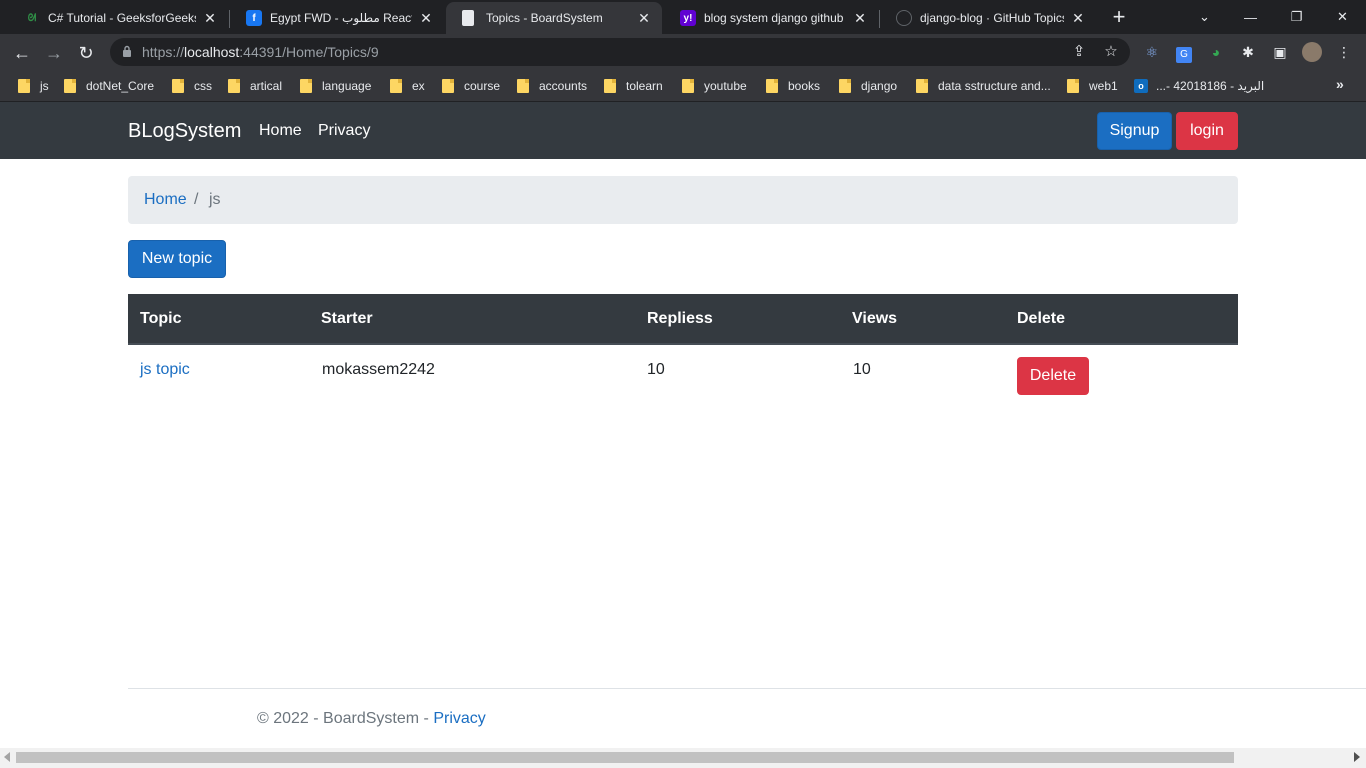  Describe the element at coordinates (793, 86) in the screenshot. I see `bookmark-folder: books` at that location.